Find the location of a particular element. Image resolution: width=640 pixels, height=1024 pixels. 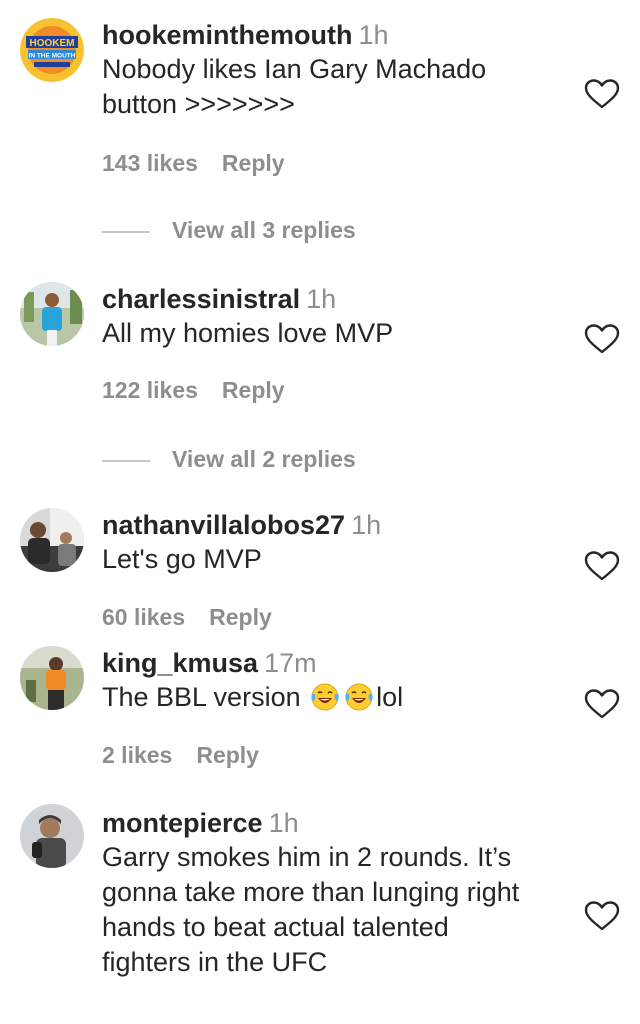

likes-count: 60 likes is located at coordinates (143, 617).